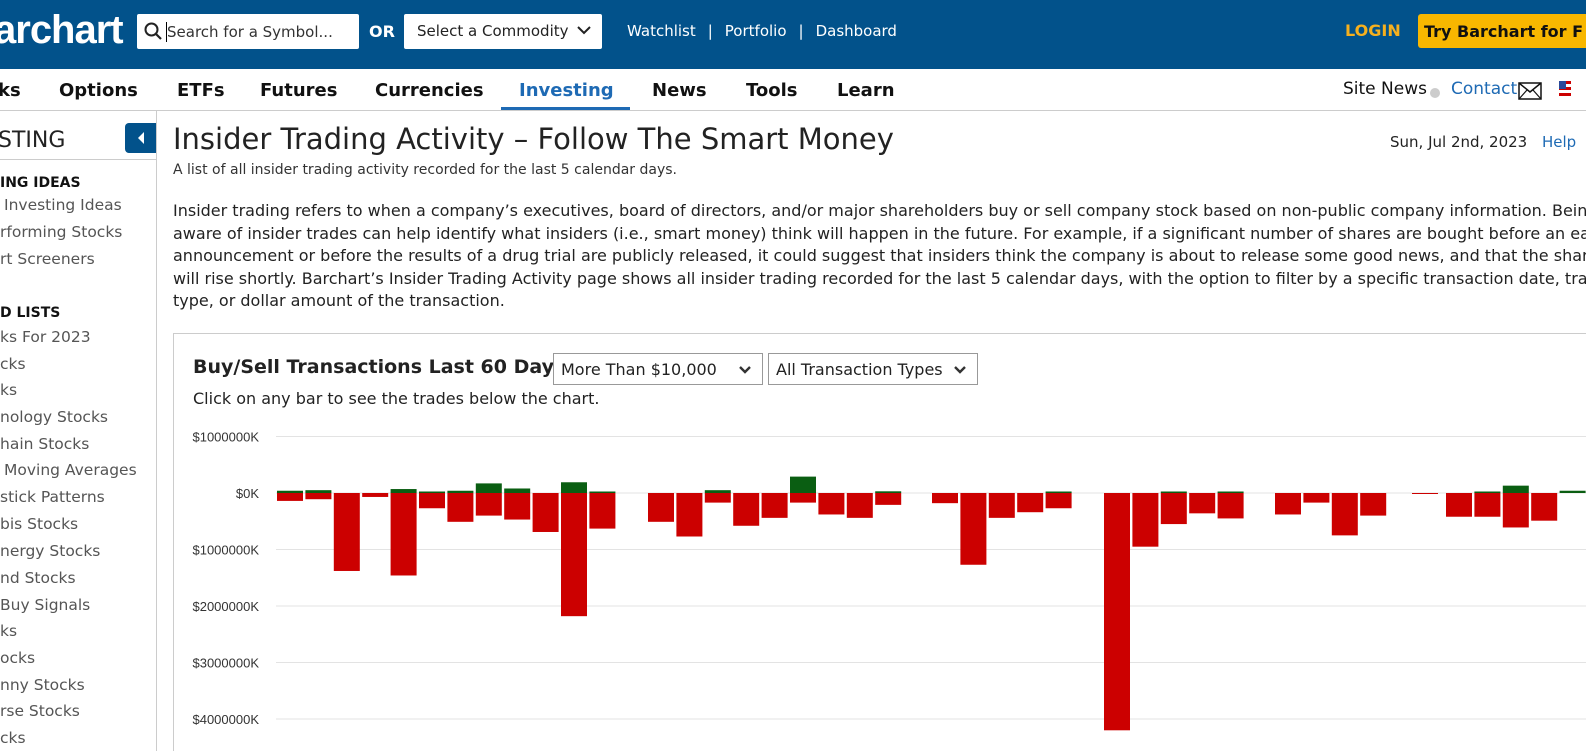 The width and height of the screenshot is (1586, 751). Describe the element at coordinates (756, 31) in the screenshot. I see `portfolio-link: Portfolio` at that location.